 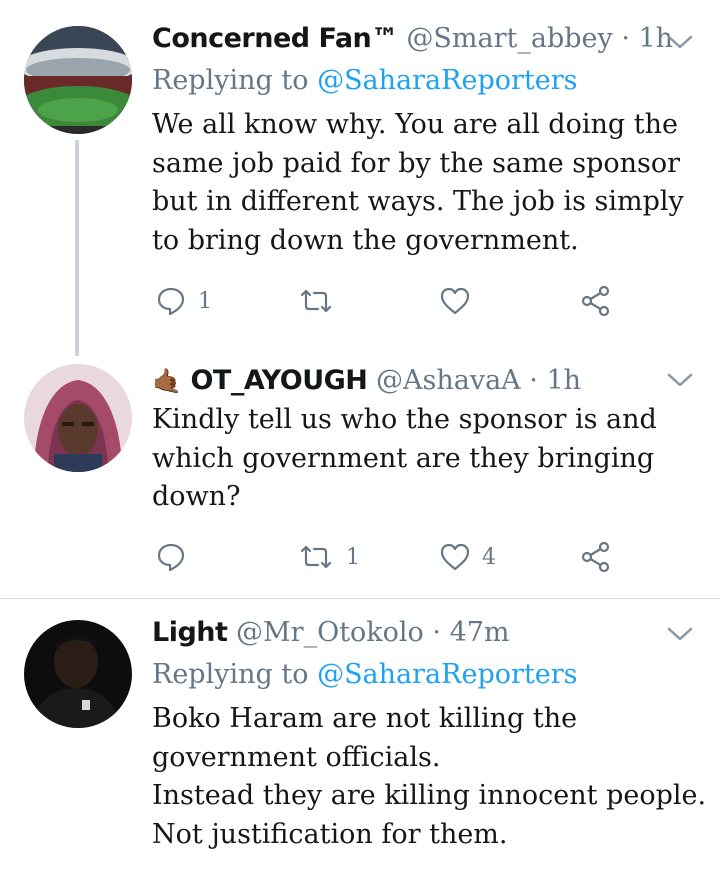 What do you see at coordinates (77, 248) in the screenshot?
I see `thread-line` at bounding box center [77, 248].